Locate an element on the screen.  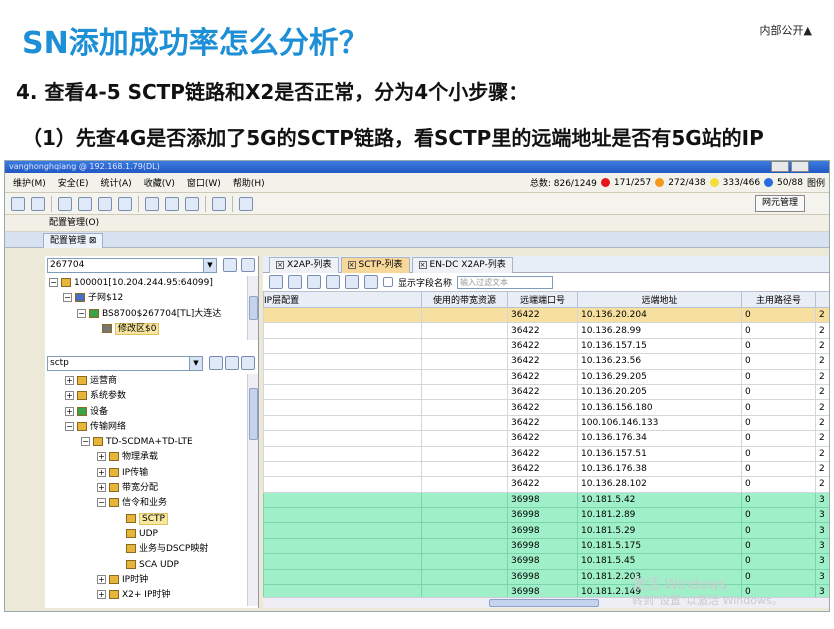
tab-x2ap-list: × X2AP-列表 is located at coordinates (304, 265).